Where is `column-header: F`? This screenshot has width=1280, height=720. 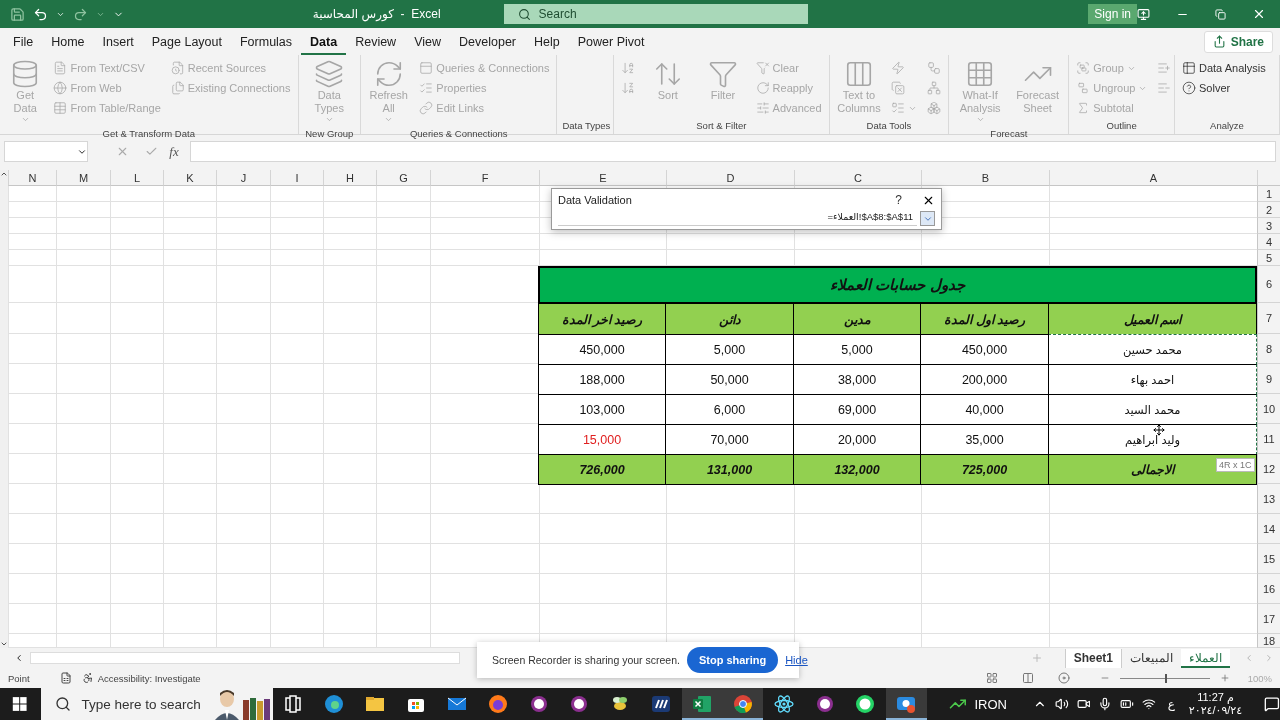
column-header: F is located at coordinates (484, 178).